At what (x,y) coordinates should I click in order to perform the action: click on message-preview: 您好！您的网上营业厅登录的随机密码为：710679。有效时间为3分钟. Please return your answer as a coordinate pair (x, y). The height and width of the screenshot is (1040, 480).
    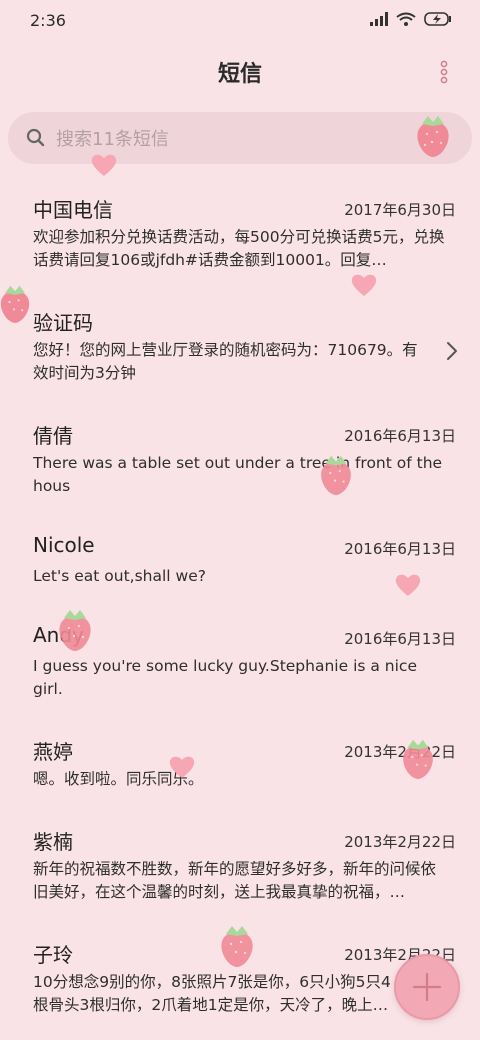
    Looking at the image, I should click on (225, 361).